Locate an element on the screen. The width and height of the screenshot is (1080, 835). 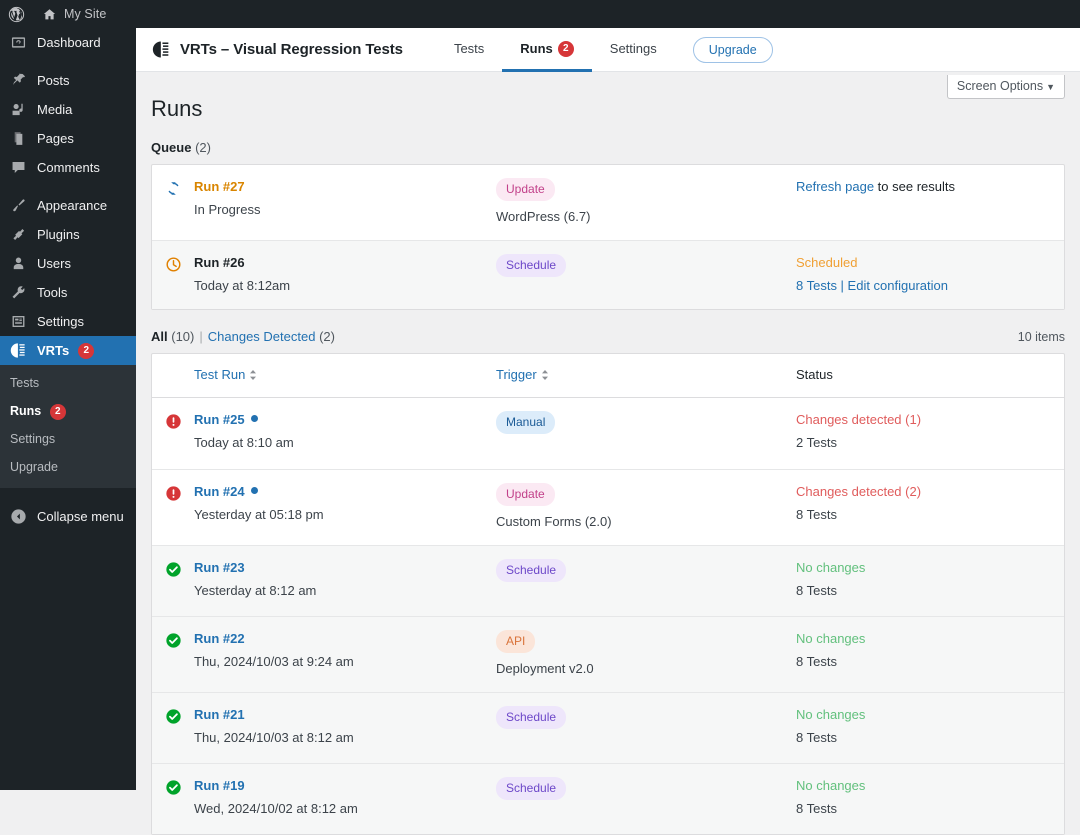
row-trigger: API Deployment v2.0 is located at coordinates (646, 654).